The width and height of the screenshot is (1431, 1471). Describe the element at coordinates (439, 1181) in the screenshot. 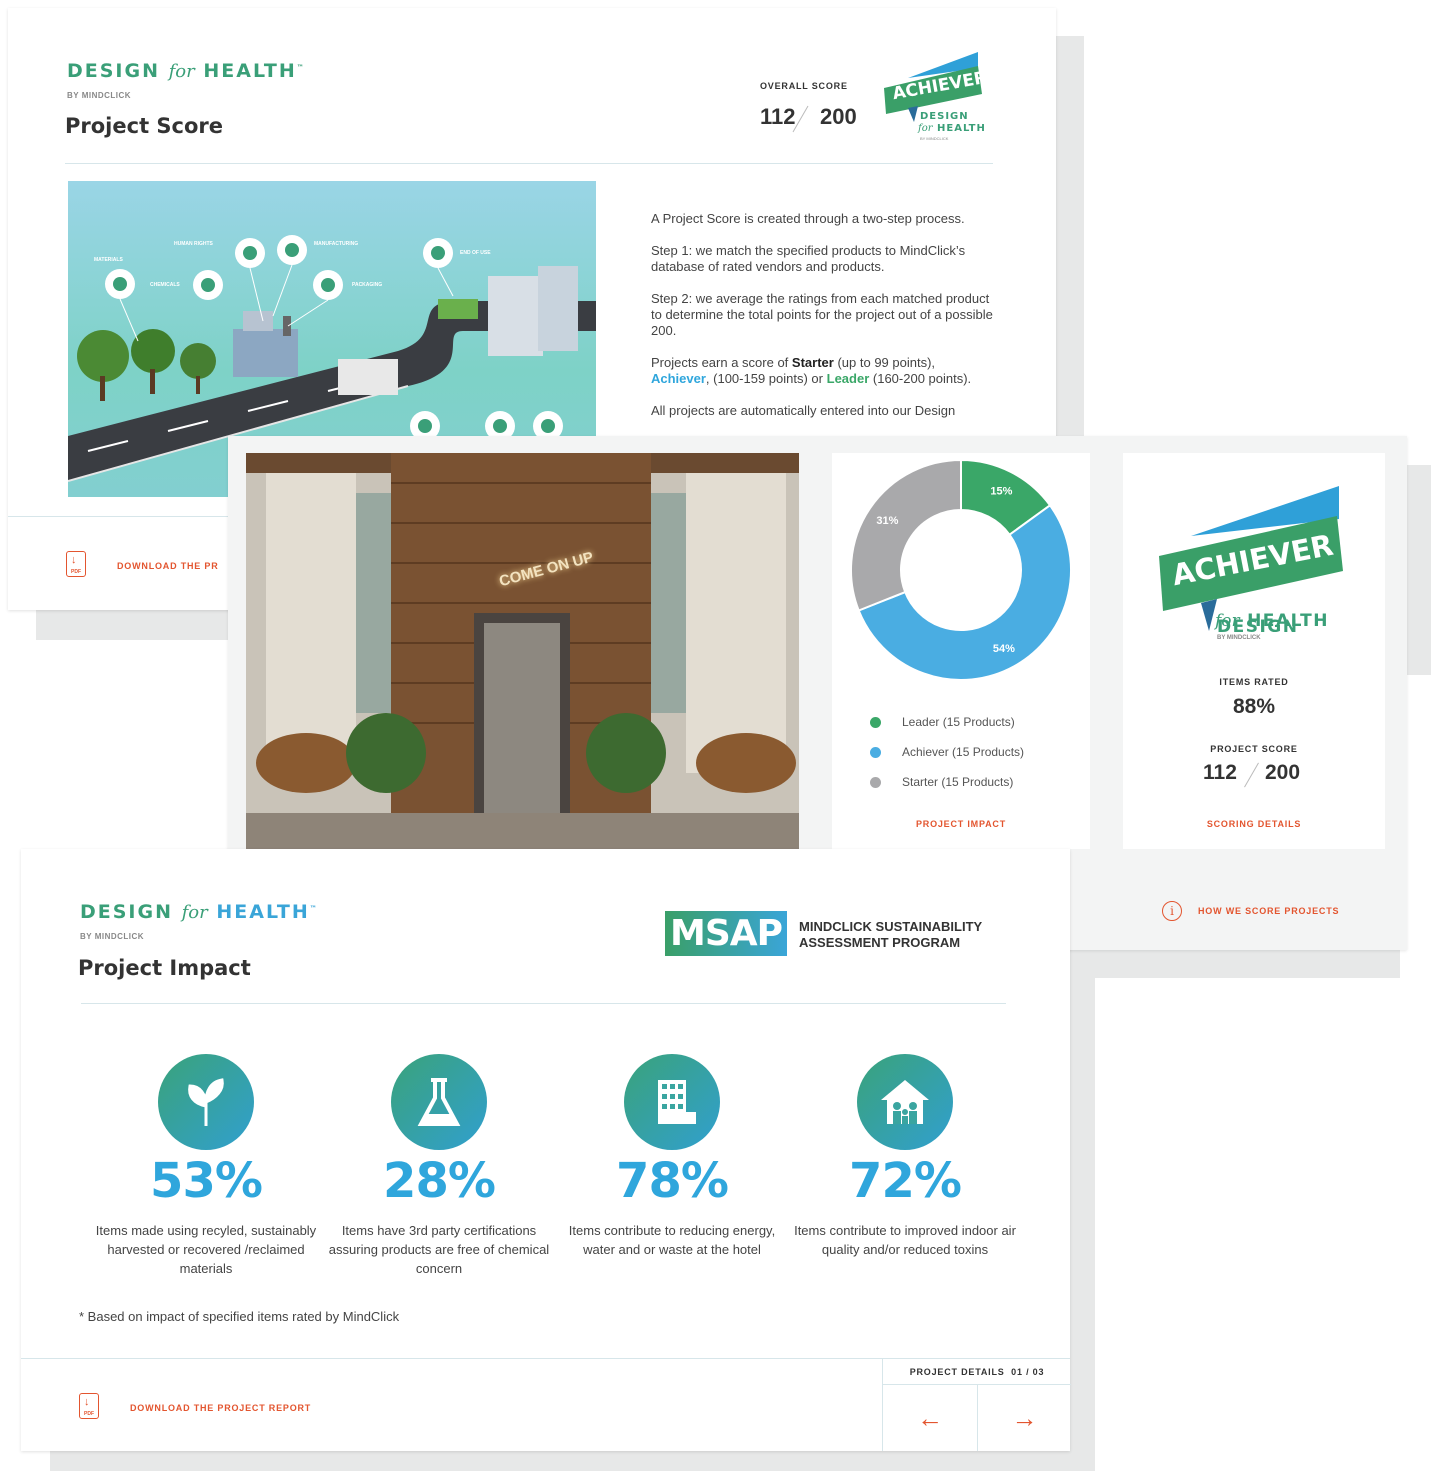

I see `stat-chemical-pct: 28%` at that location.